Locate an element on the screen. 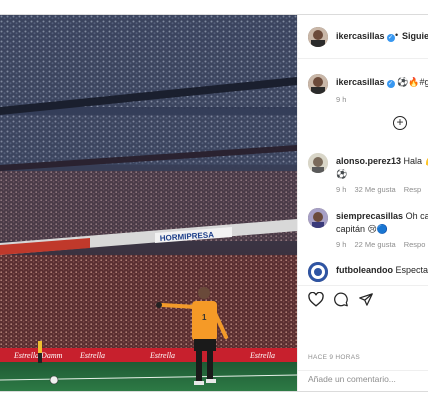  send-icon is located at coordinates (366, 299).